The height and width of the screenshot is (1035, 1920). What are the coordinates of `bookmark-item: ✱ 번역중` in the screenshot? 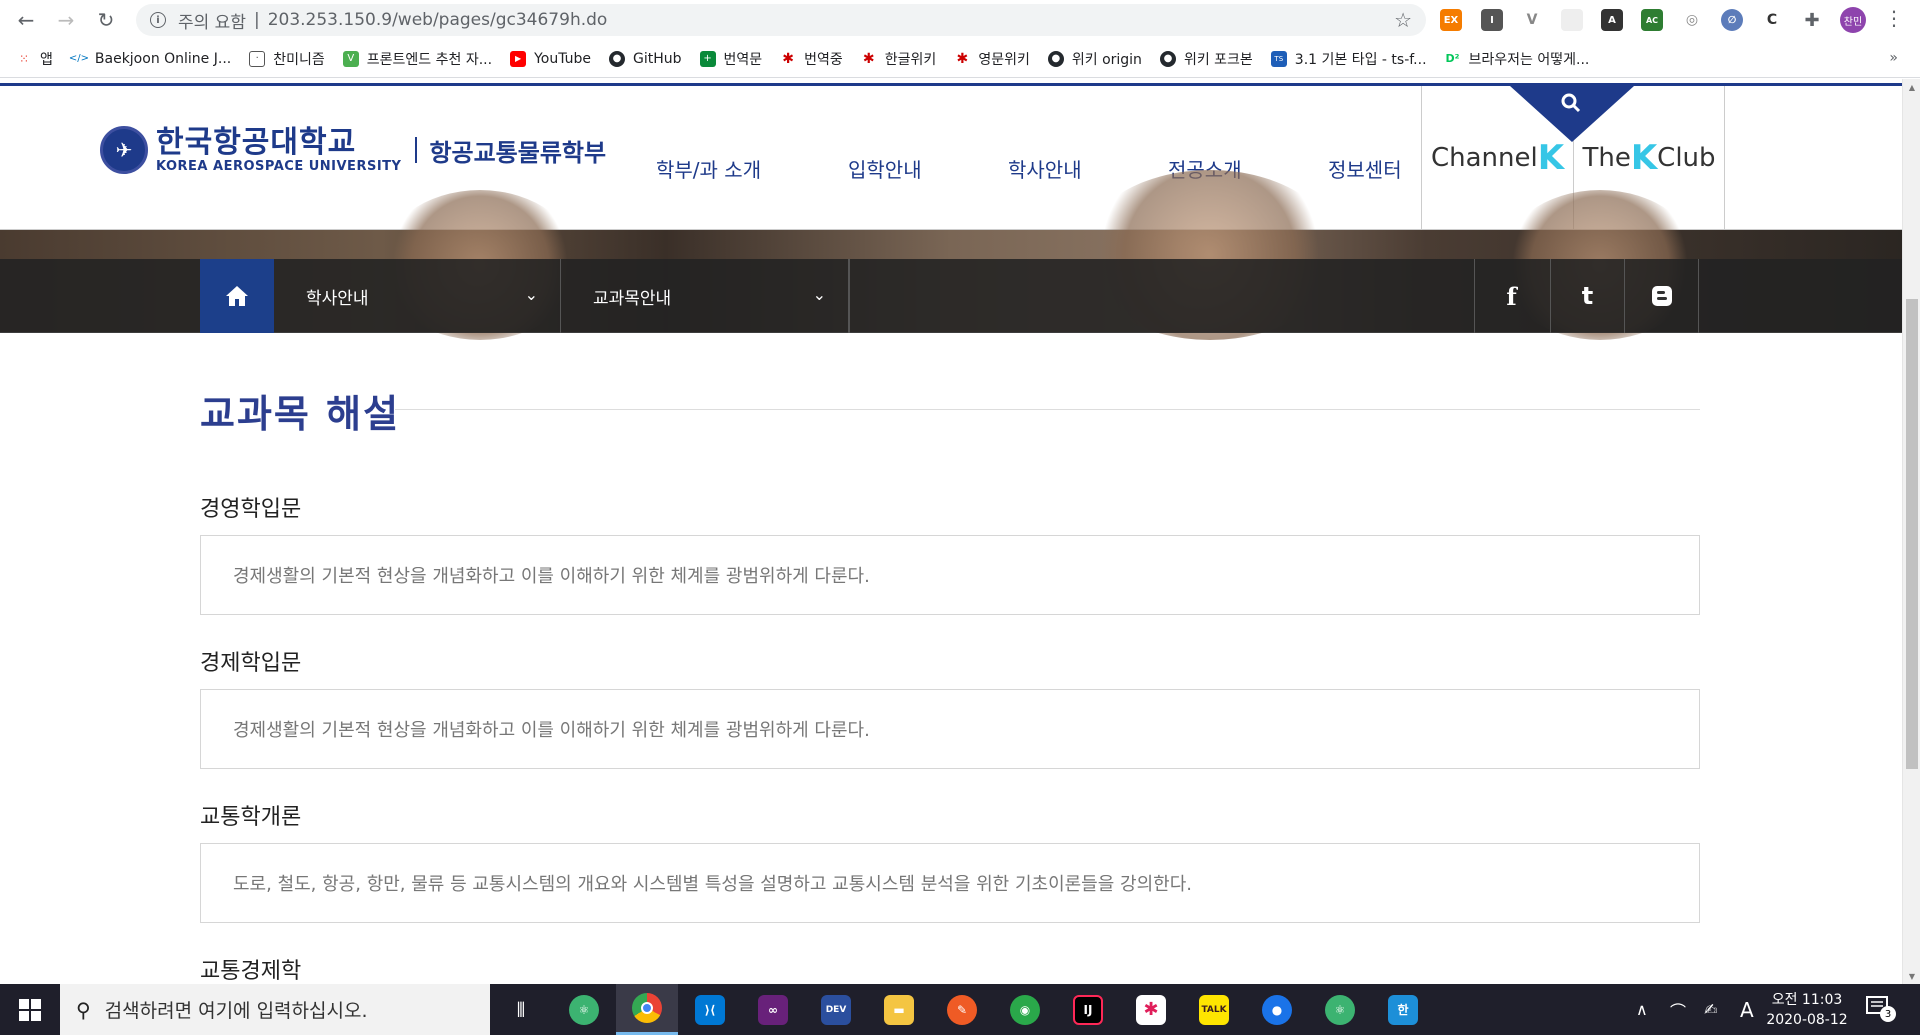 It's located at (811, 59).